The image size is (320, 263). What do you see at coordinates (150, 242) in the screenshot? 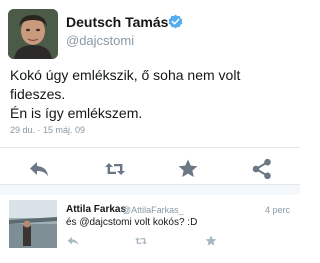
I see `reply-actions` at bounding box center [150, 242].